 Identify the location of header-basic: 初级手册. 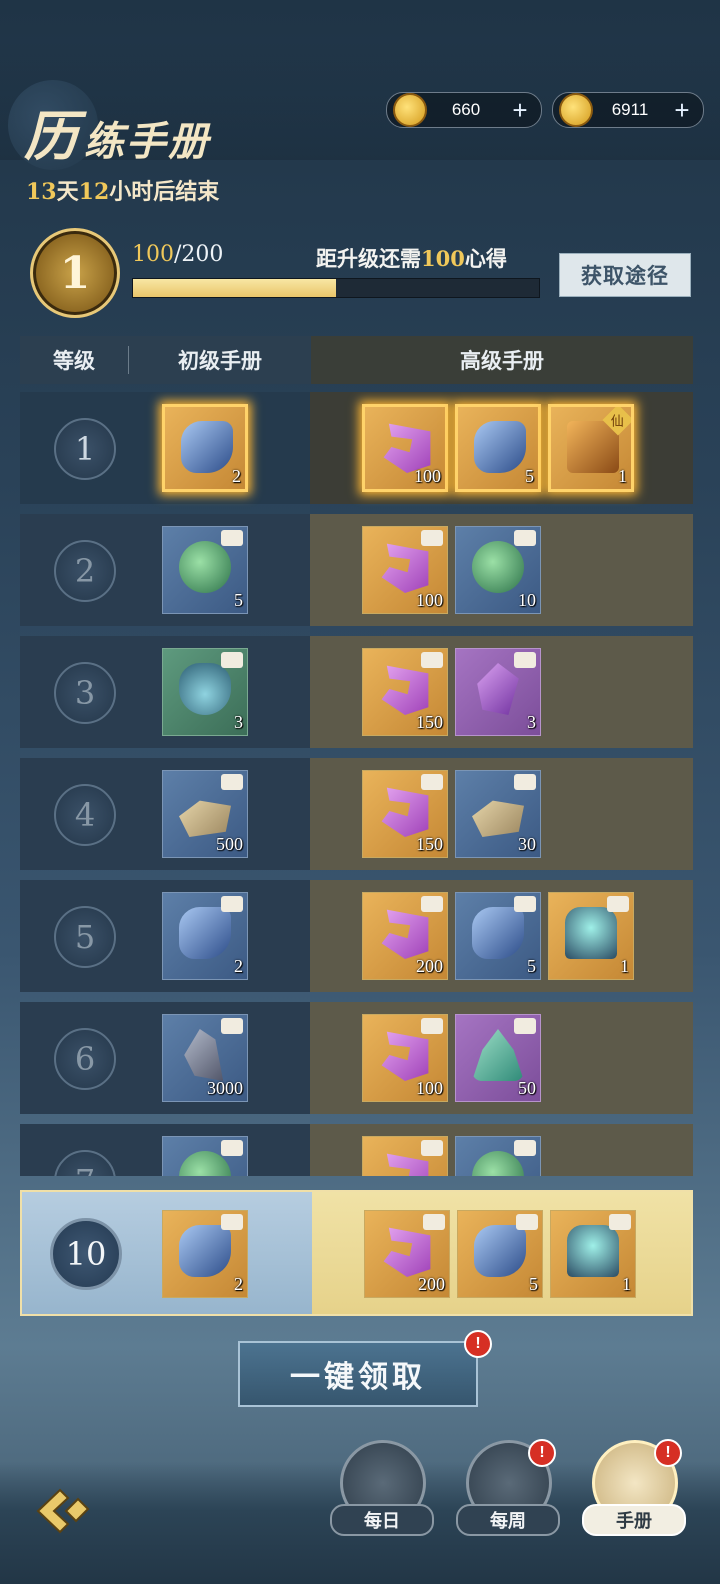
(220, 360).